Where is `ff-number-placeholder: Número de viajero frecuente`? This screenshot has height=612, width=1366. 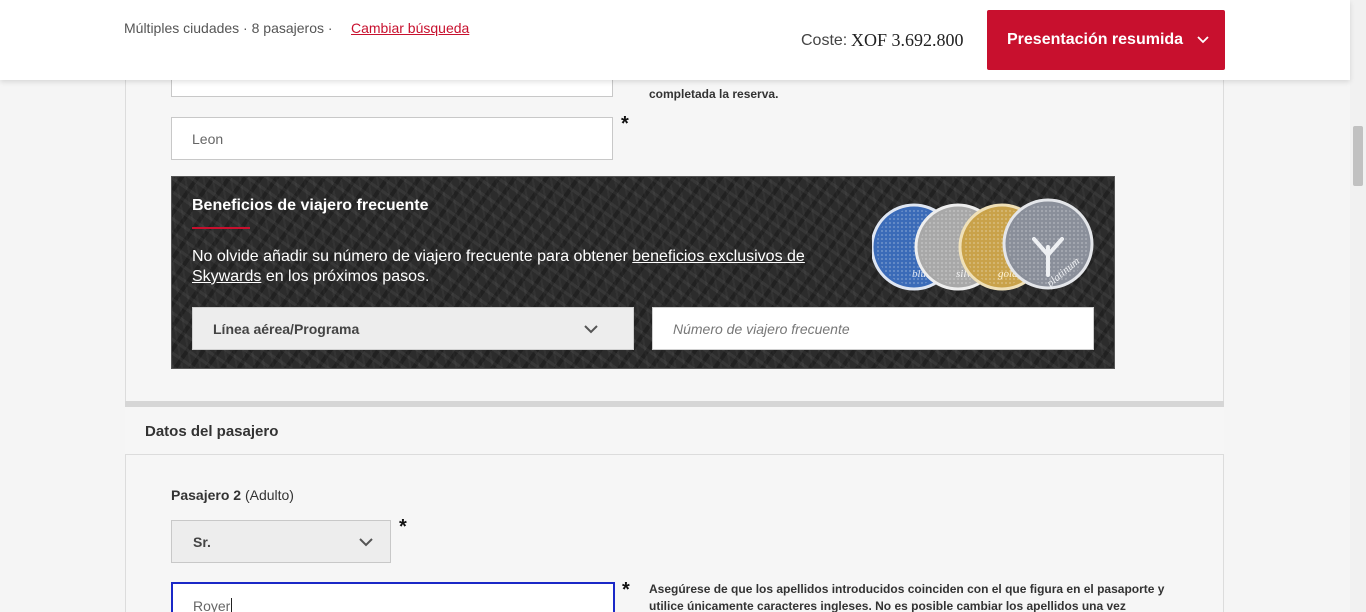 ff-number-placeholder: Número de viajero frecuente is located at coordinates (761, 328).